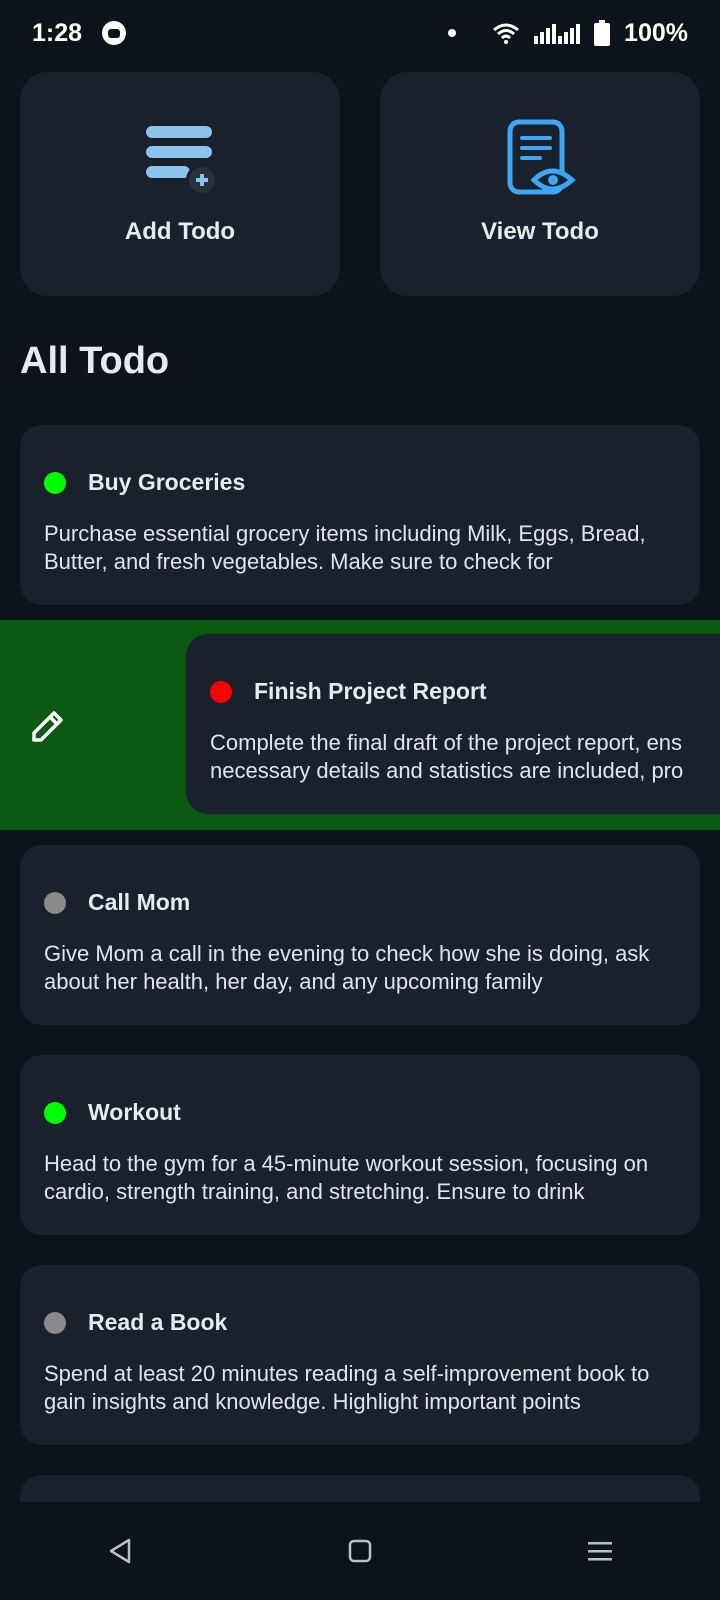 This screenshot has height=1600, width=720. I want to click on wifi-icon, so click(506, 33).